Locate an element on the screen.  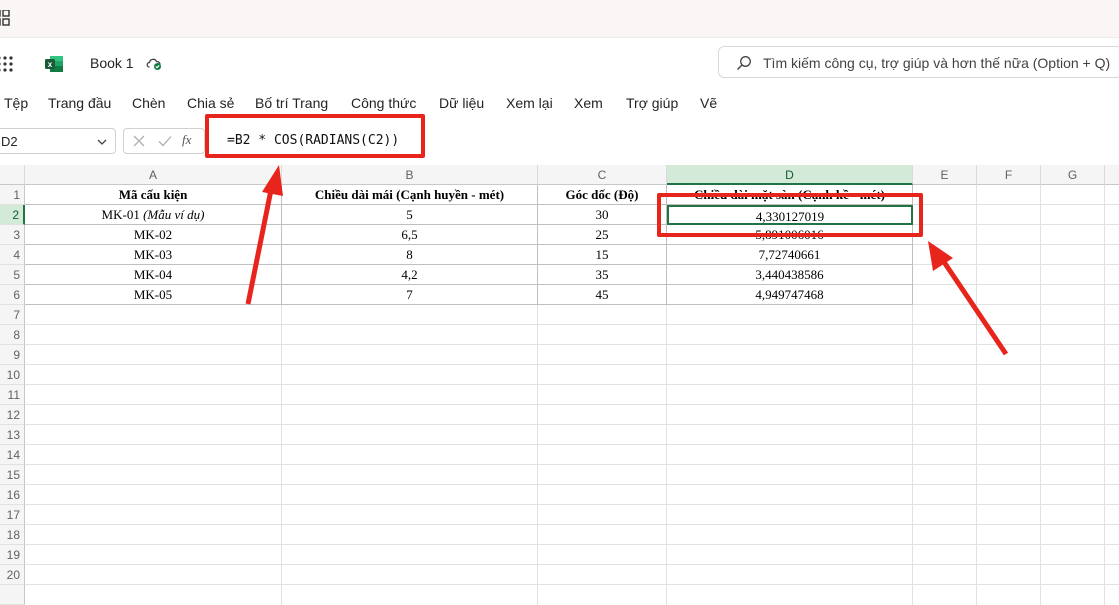
row-header: 15 is located at coordinates (12, 475).